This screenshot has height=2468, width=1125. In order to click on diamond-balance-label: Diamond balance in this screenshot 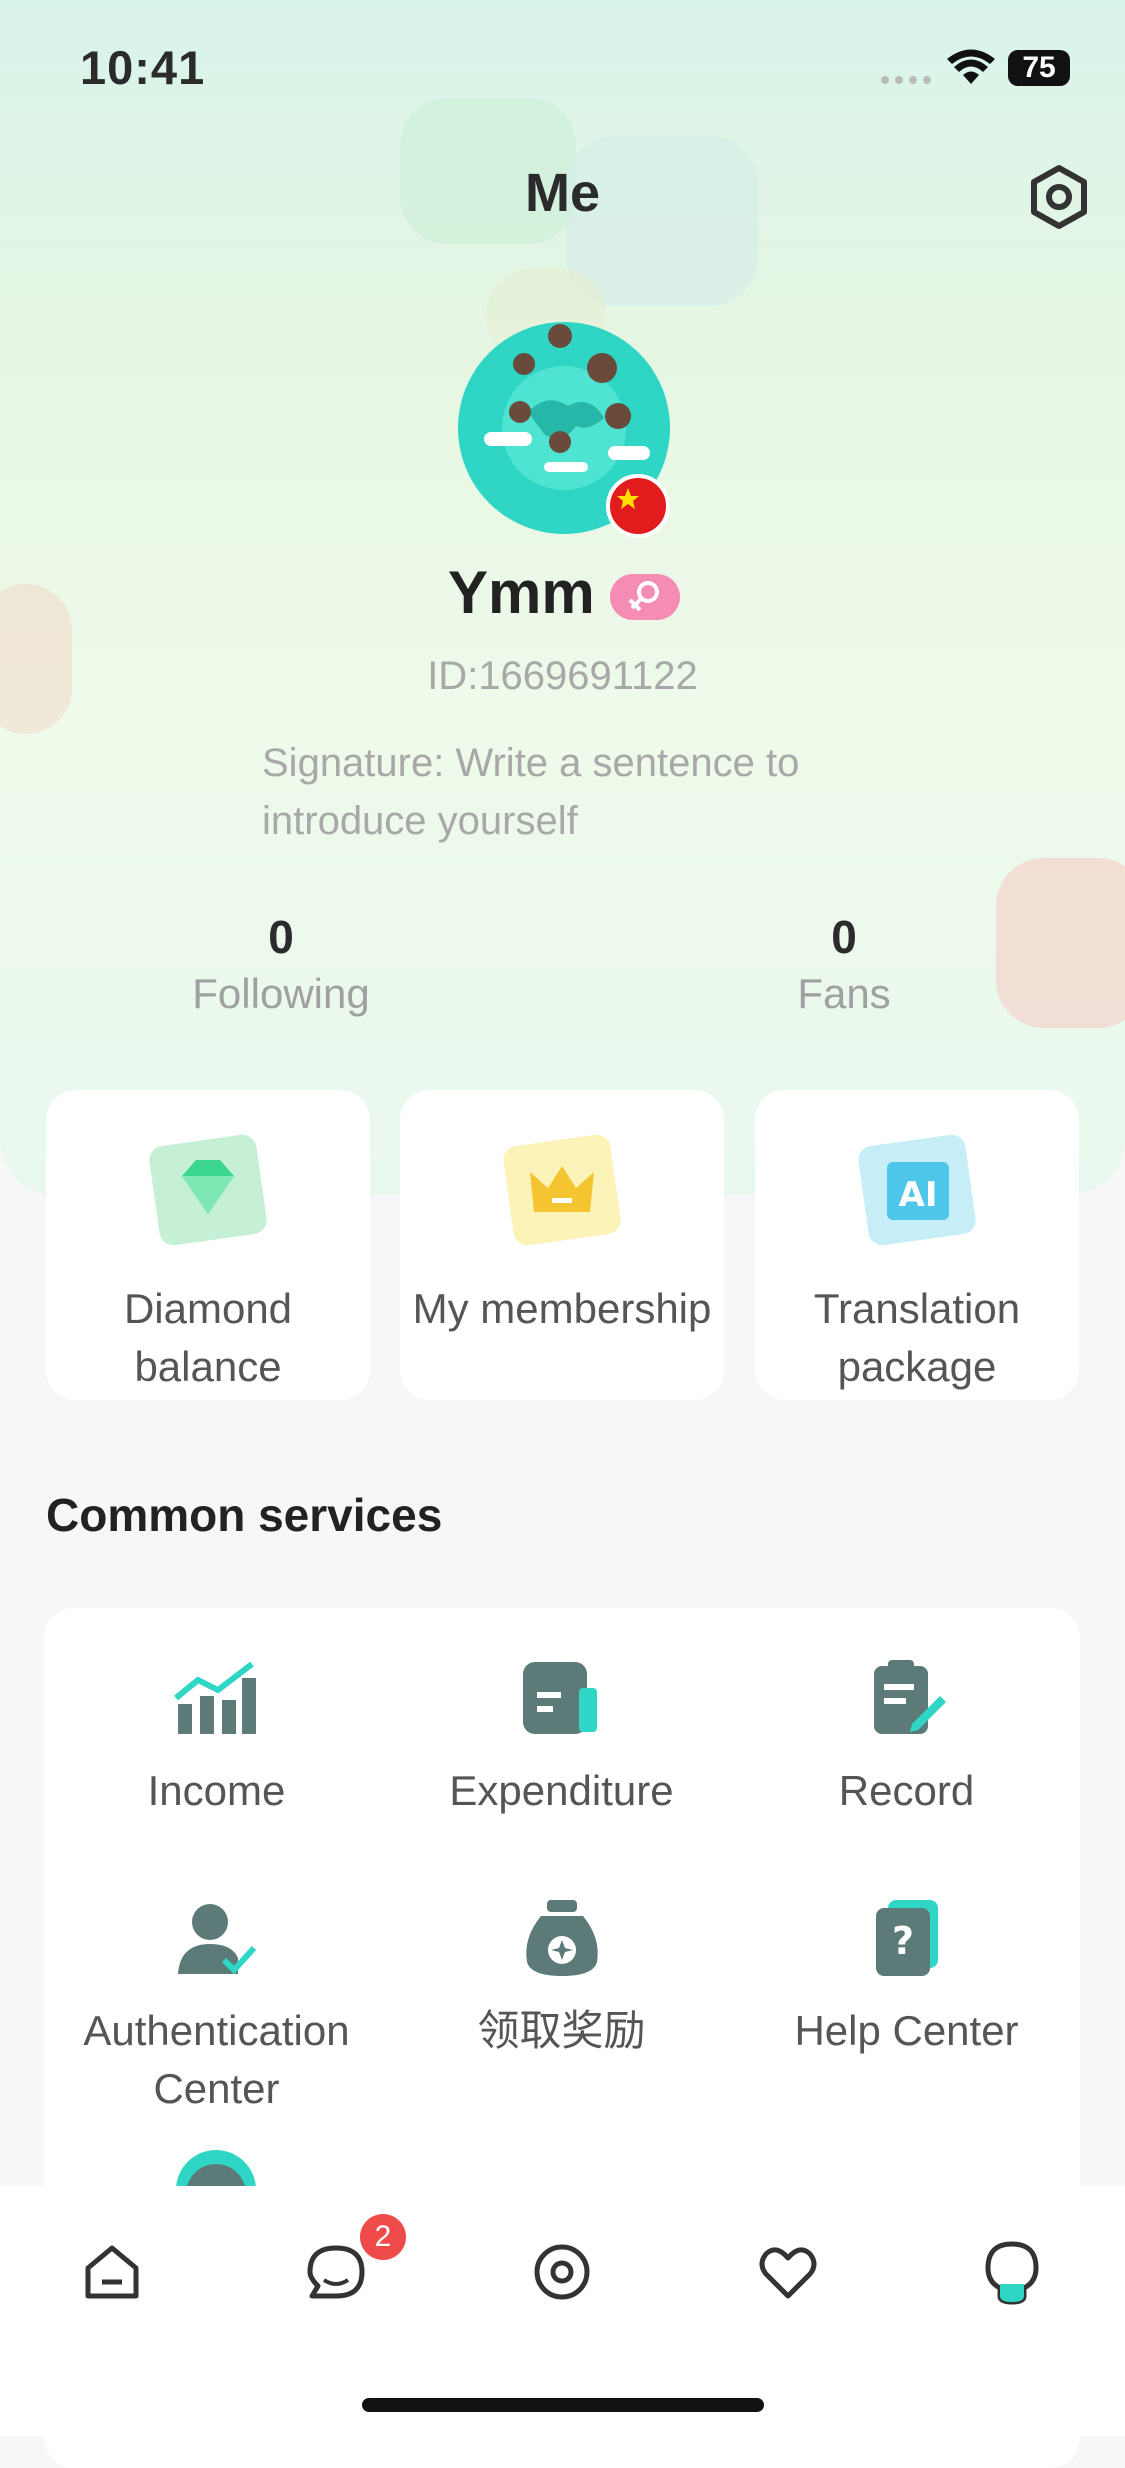, I will do `click(208, 1337)`.